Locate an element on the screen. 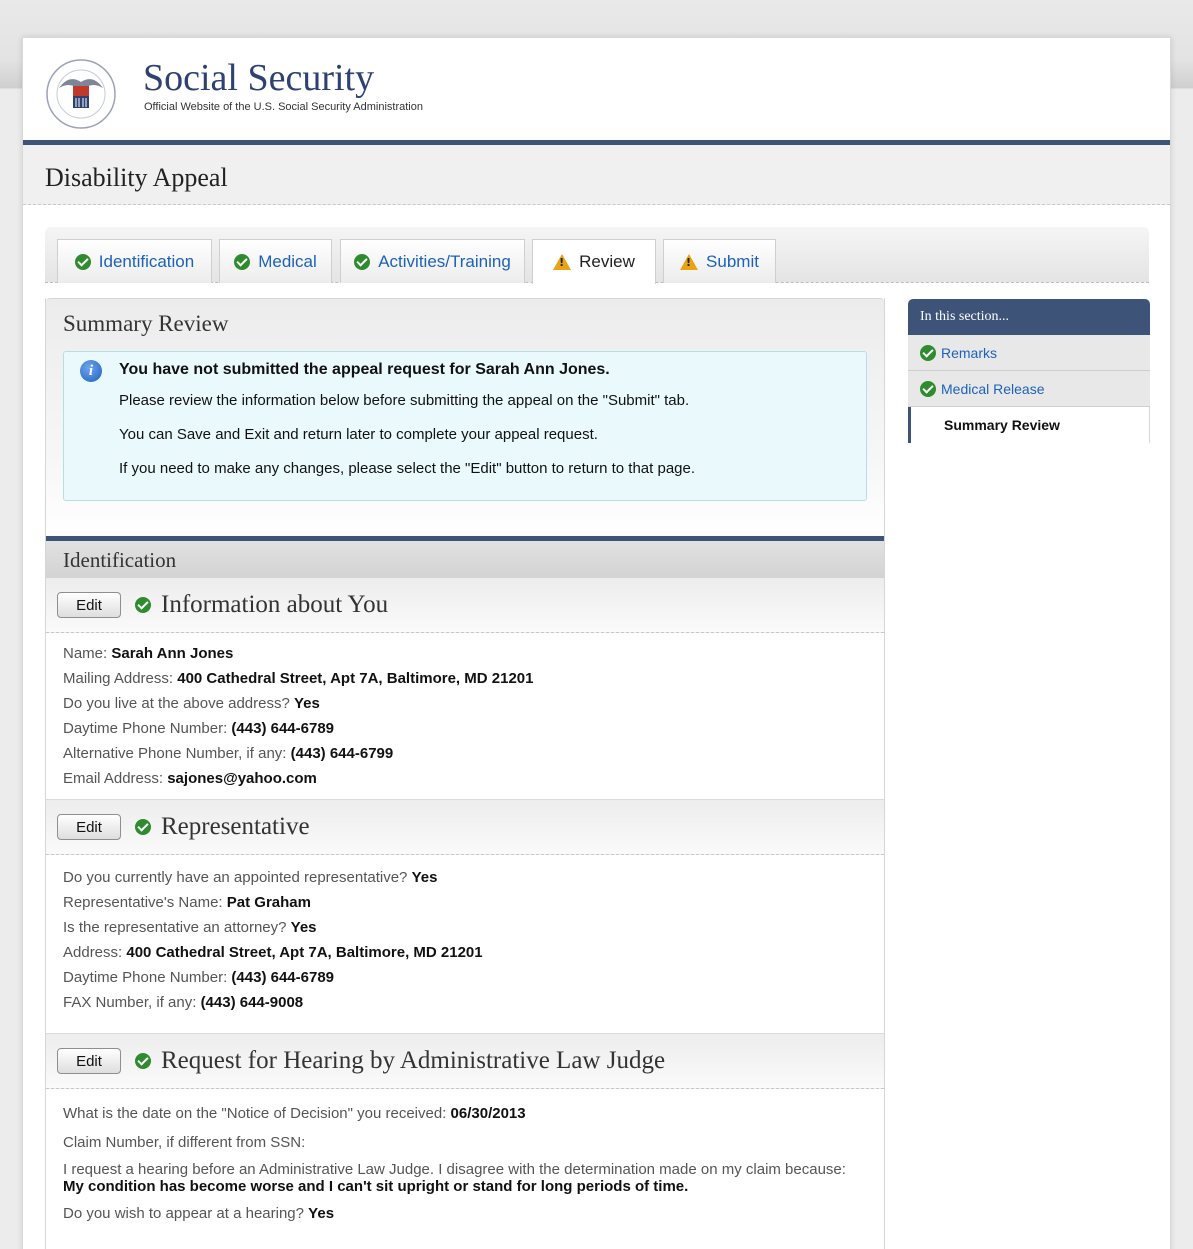 The height and width of the screenshot is (1249, 1193). detail-row: Name: Sarah Ann Jones is located at coordinates (473, 653).